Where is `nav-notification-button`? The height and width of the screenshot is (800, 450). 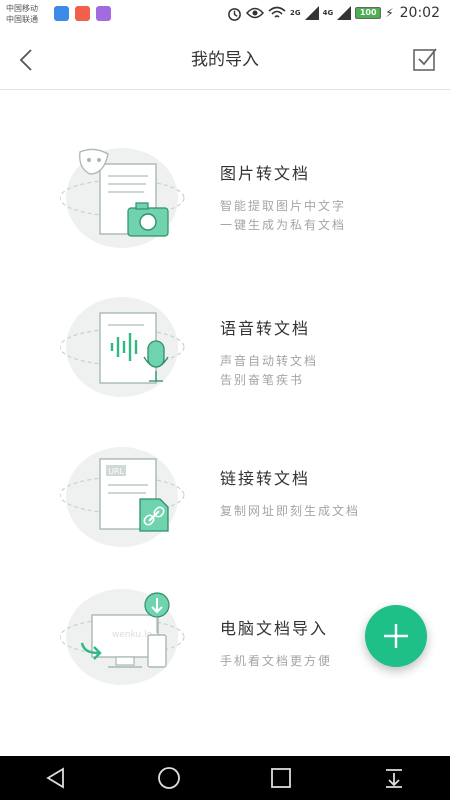
nav-notification-button is located at coordinates (394, 778).